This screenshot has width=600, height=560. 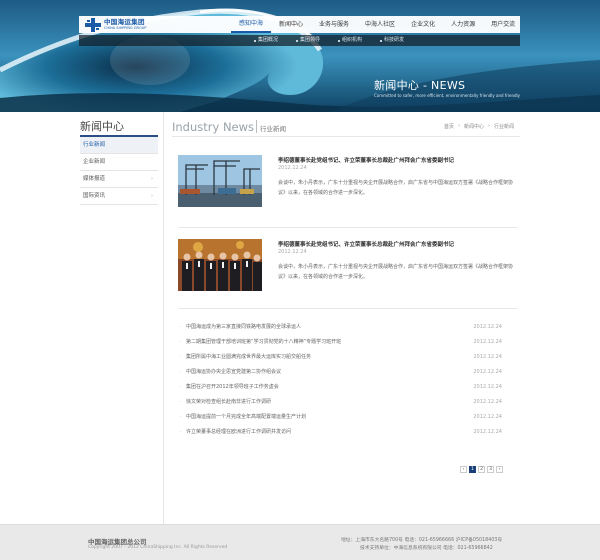 What do you see at coordinates (228, 402) in the screenshot?
I see `list-item-title: 徐文荣对检查组长赴南非进行工作调研` at bounding box center [228, 402].